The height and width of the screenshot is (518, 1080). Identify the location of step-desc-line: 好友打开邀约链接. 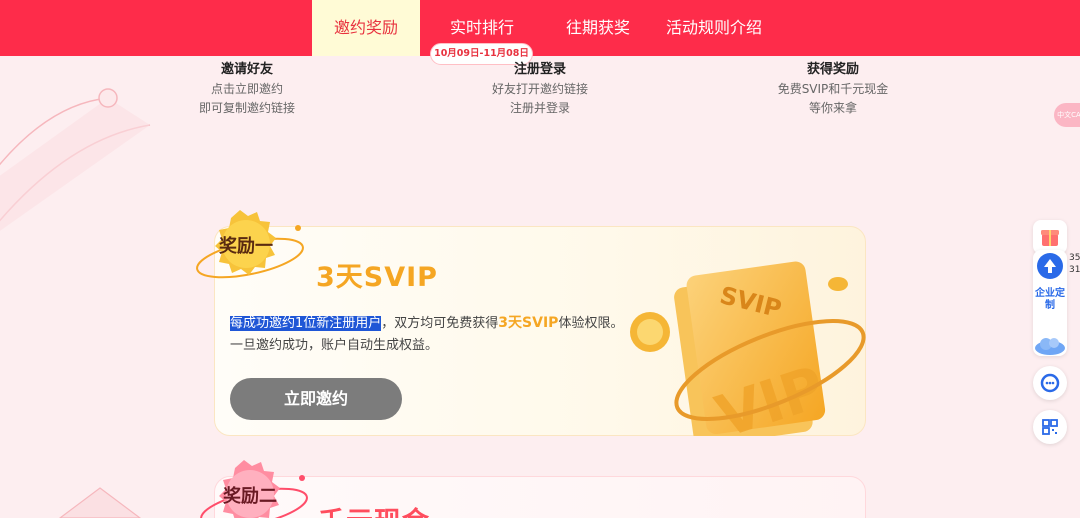
(539, 89).